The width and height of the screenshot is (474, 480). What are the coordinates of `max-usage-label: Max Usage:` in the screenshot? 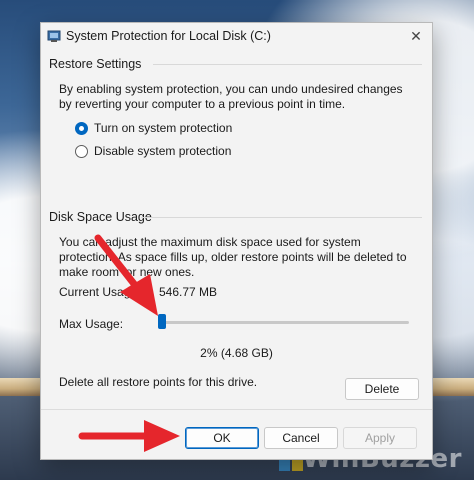 It's located at (91, 324).